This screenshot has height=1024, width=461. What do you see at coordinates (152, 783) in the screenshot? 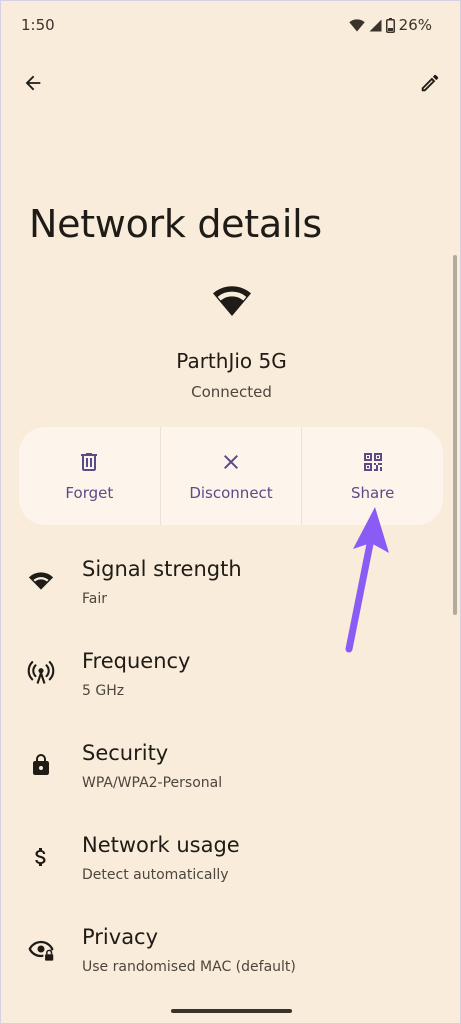
I see `security-value: WPA/WPA2-Personal` at bounding box center [152, 783].